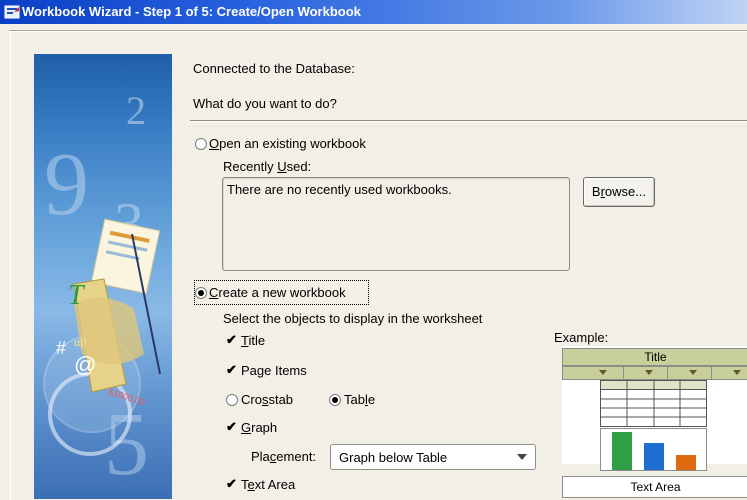 Image resolution: width=747 pixels, height=500 pixels. What do you see at coordinates (80, 342) in the screenshot?
I see `svg-text: αβ` at bounding box center [80, 342].